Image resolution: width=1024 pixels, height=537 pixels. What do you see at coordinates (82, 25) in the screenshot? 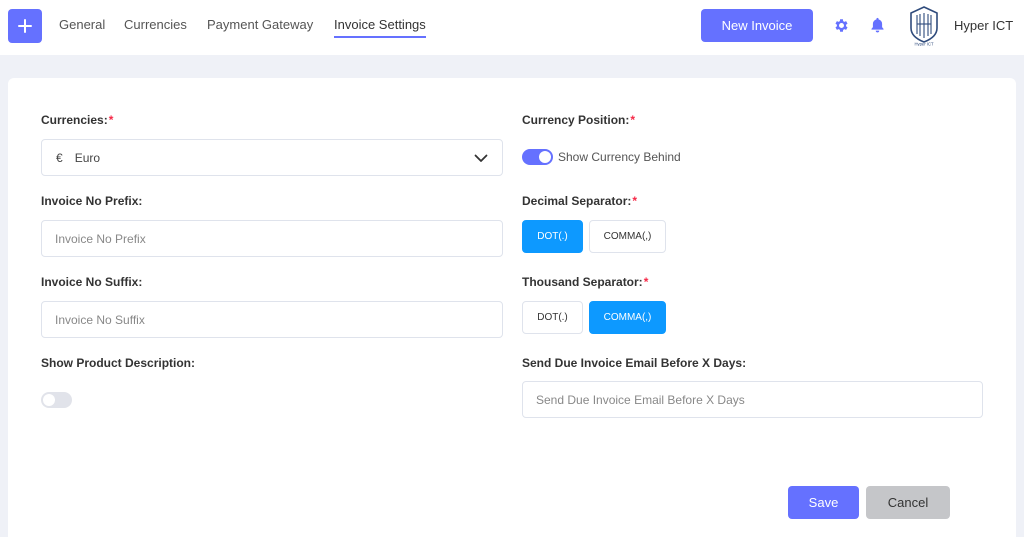
I see `tab-general: General` at bounding box center [82, 25].